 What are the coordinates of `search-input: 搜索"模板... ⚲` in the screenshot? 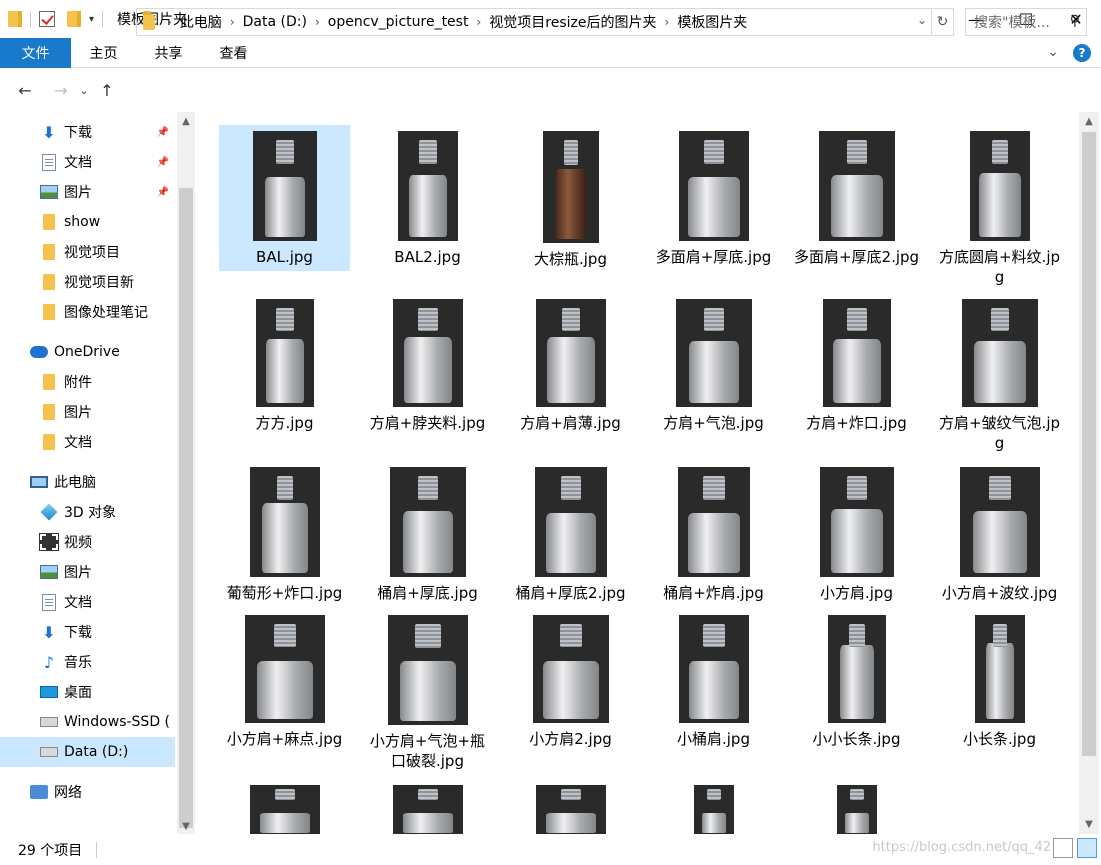 It's located at (1026, 22).